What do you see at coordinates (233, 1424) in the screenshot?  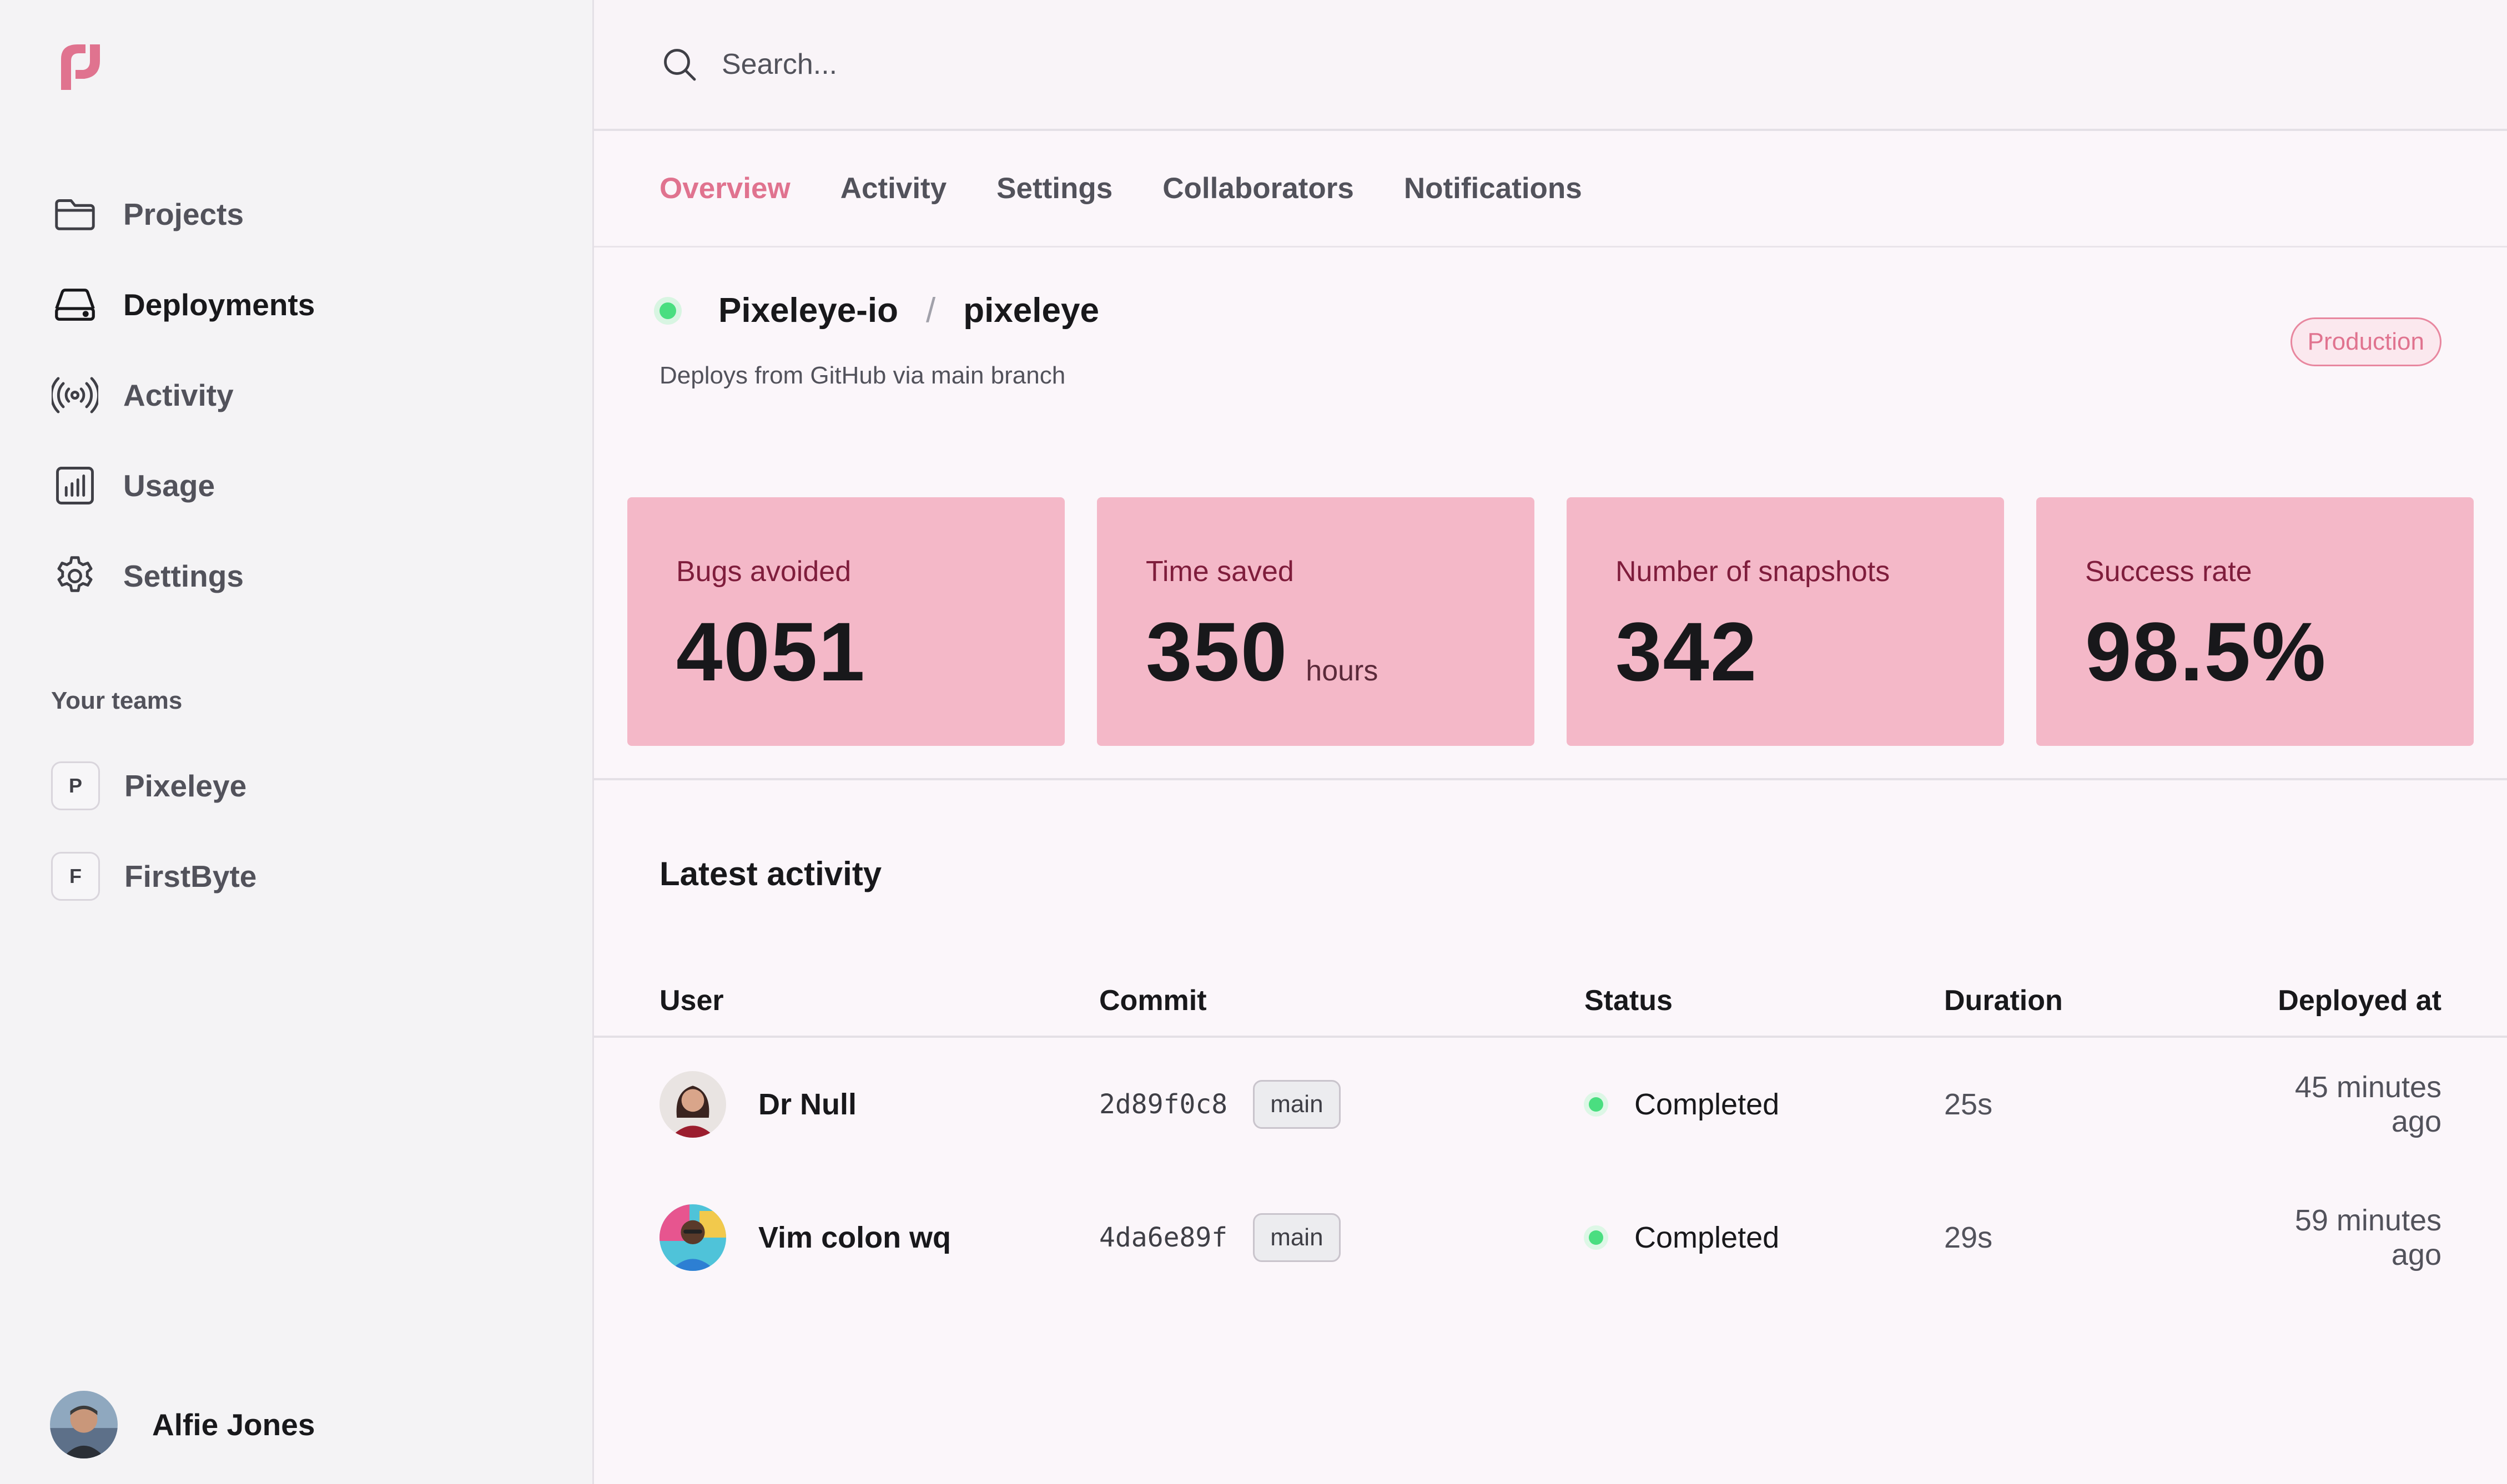 I see `user-name: Alfie Jones` at bounding box center [233, 1424].